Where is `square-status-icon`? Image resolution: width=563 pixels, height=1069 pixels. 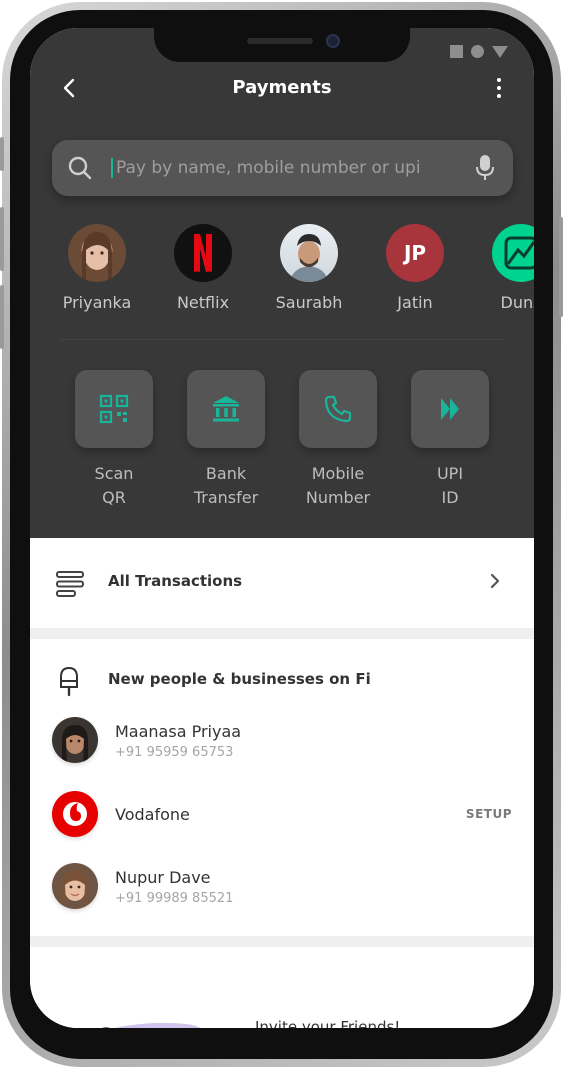 square-status-icon is located at coordinates (456, 51).